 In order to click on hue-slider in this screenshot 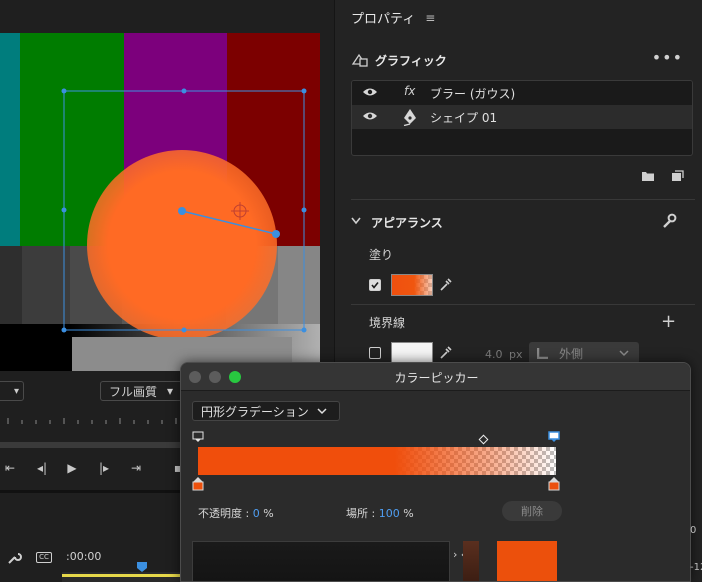, I will do `click(471, 561)`.